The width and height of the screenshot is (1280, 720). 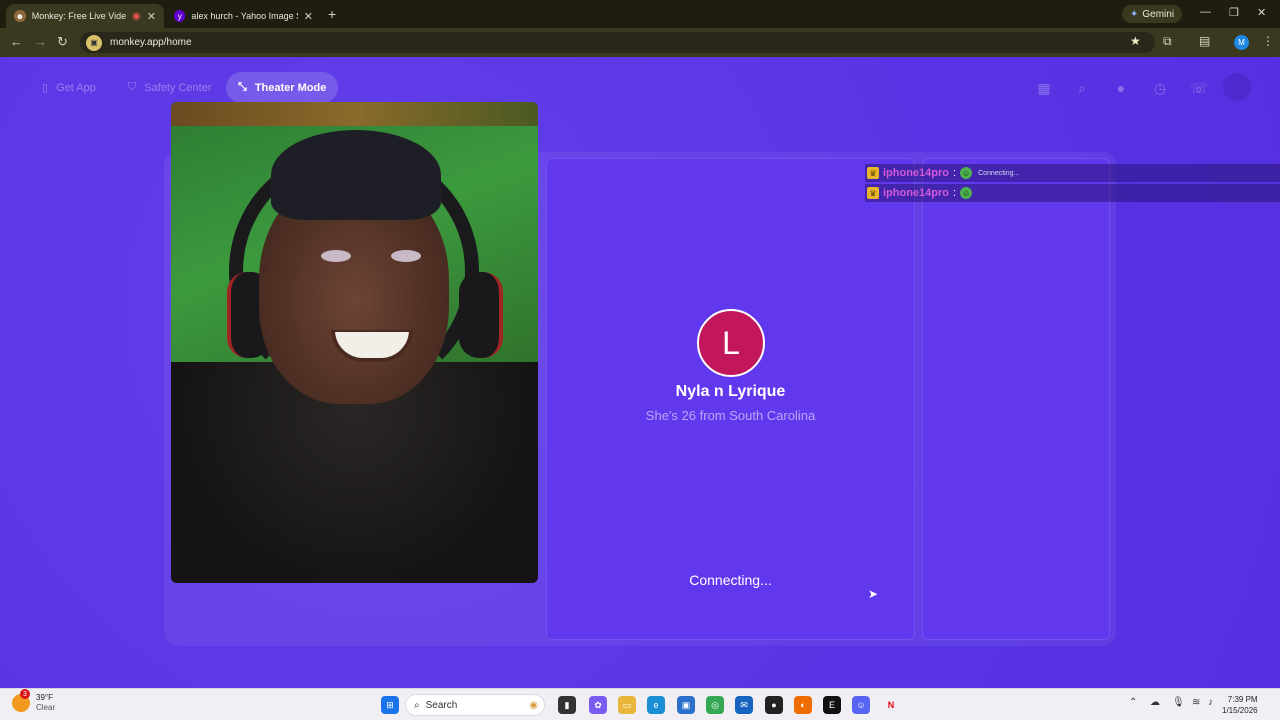 I want to click on menu-icon: ⋮, so click(x=1268, y=41).